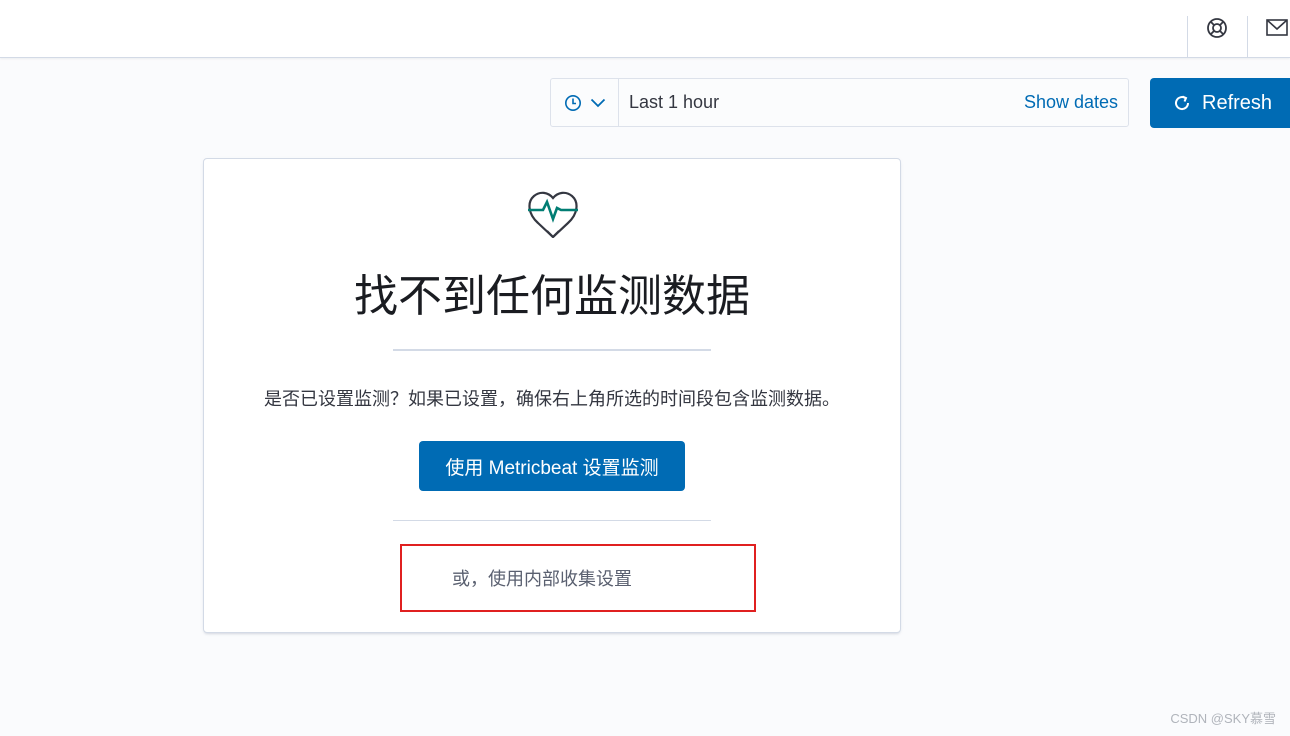  Describe the element at coordinates (572, 102) in the screenshot. I see `clock-icon` at that location.